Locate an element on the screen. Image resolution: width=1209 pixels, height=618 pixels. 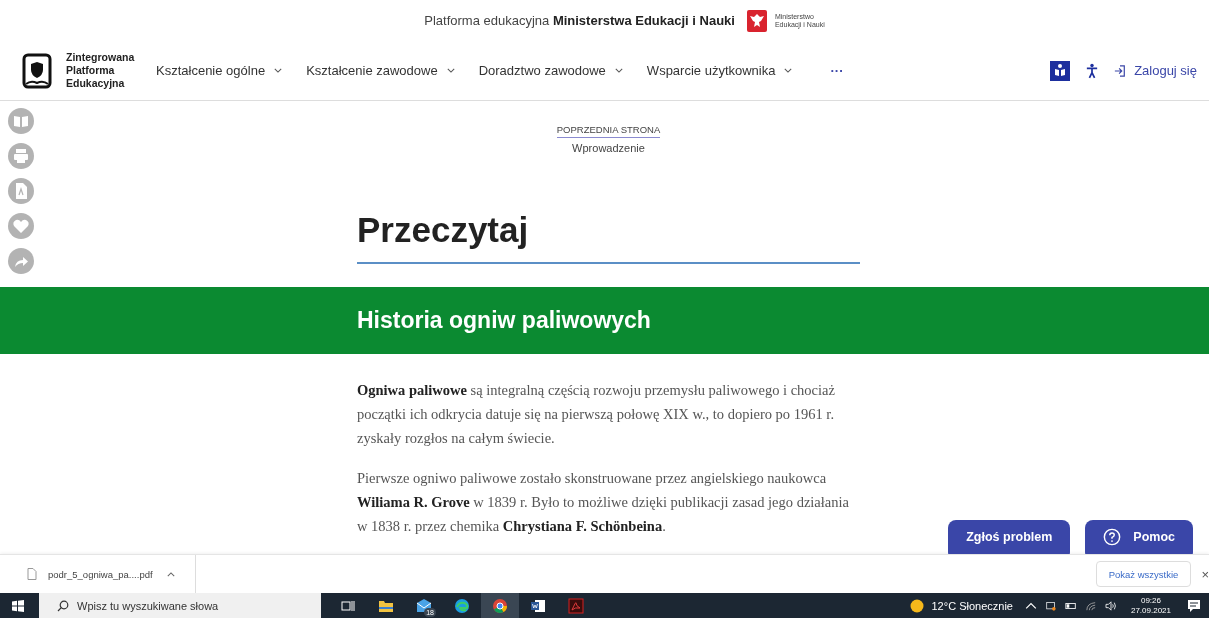
weather-text: 12°C Słonecznie is located at coordinates (972, 605).